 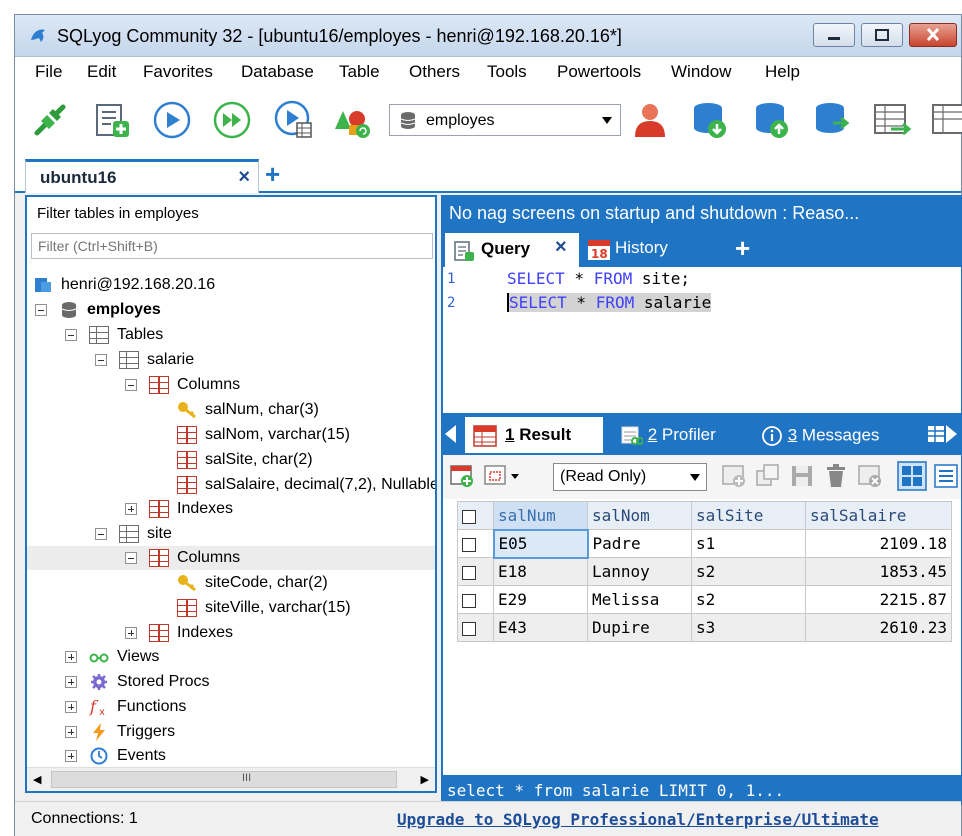 What do you see at coordinates (945, 120) in the screenshot?
I see `table-diagnostics-icon` at bounding box center [945, 120].